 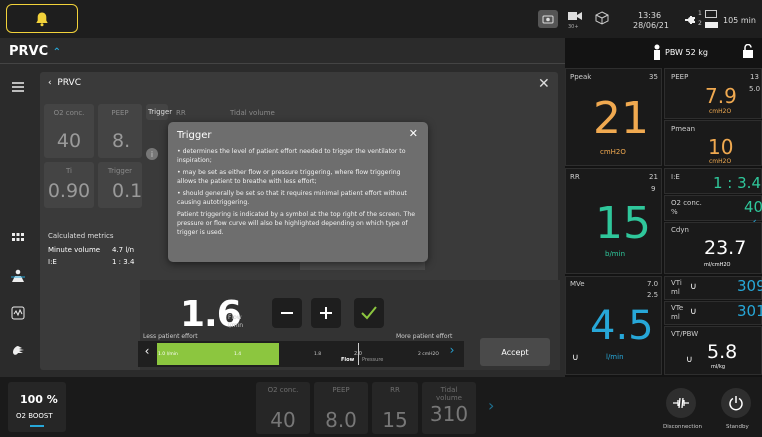 I want to click on bottom-param-peep: PEEP 8.0, so click(x=341, y=408).